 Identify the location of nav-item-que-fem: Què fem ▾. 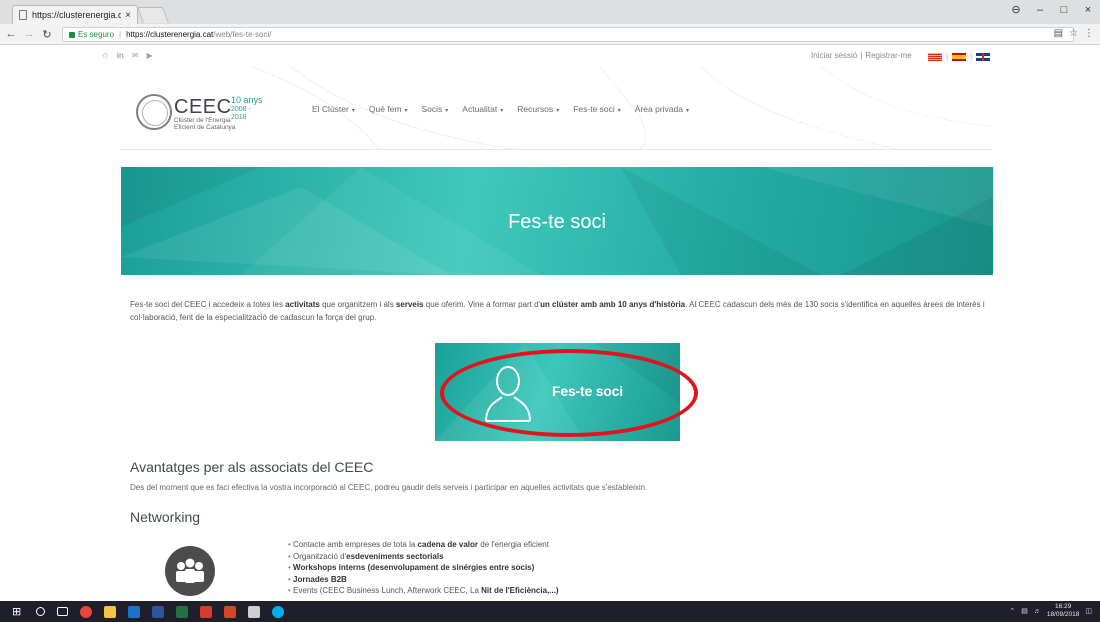
(388, 109).